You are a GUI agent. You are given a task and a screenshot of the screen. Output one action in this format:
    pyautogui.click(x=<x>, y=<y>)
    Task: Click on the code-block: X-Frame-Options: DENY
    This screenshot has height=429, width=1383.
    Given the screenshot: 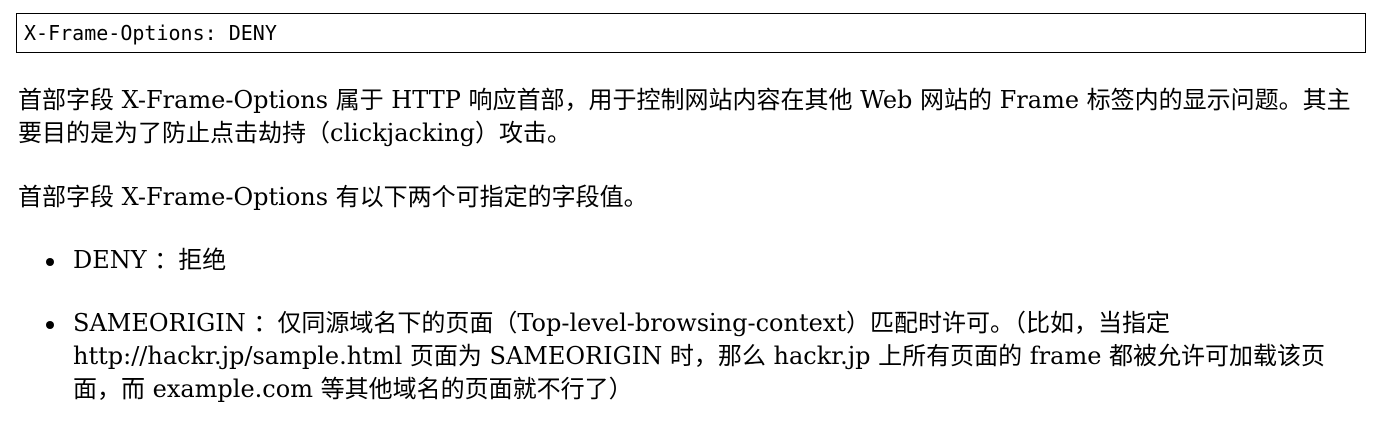 What is the action you would take?
    pyautogui.click(x=691, y=33)
    